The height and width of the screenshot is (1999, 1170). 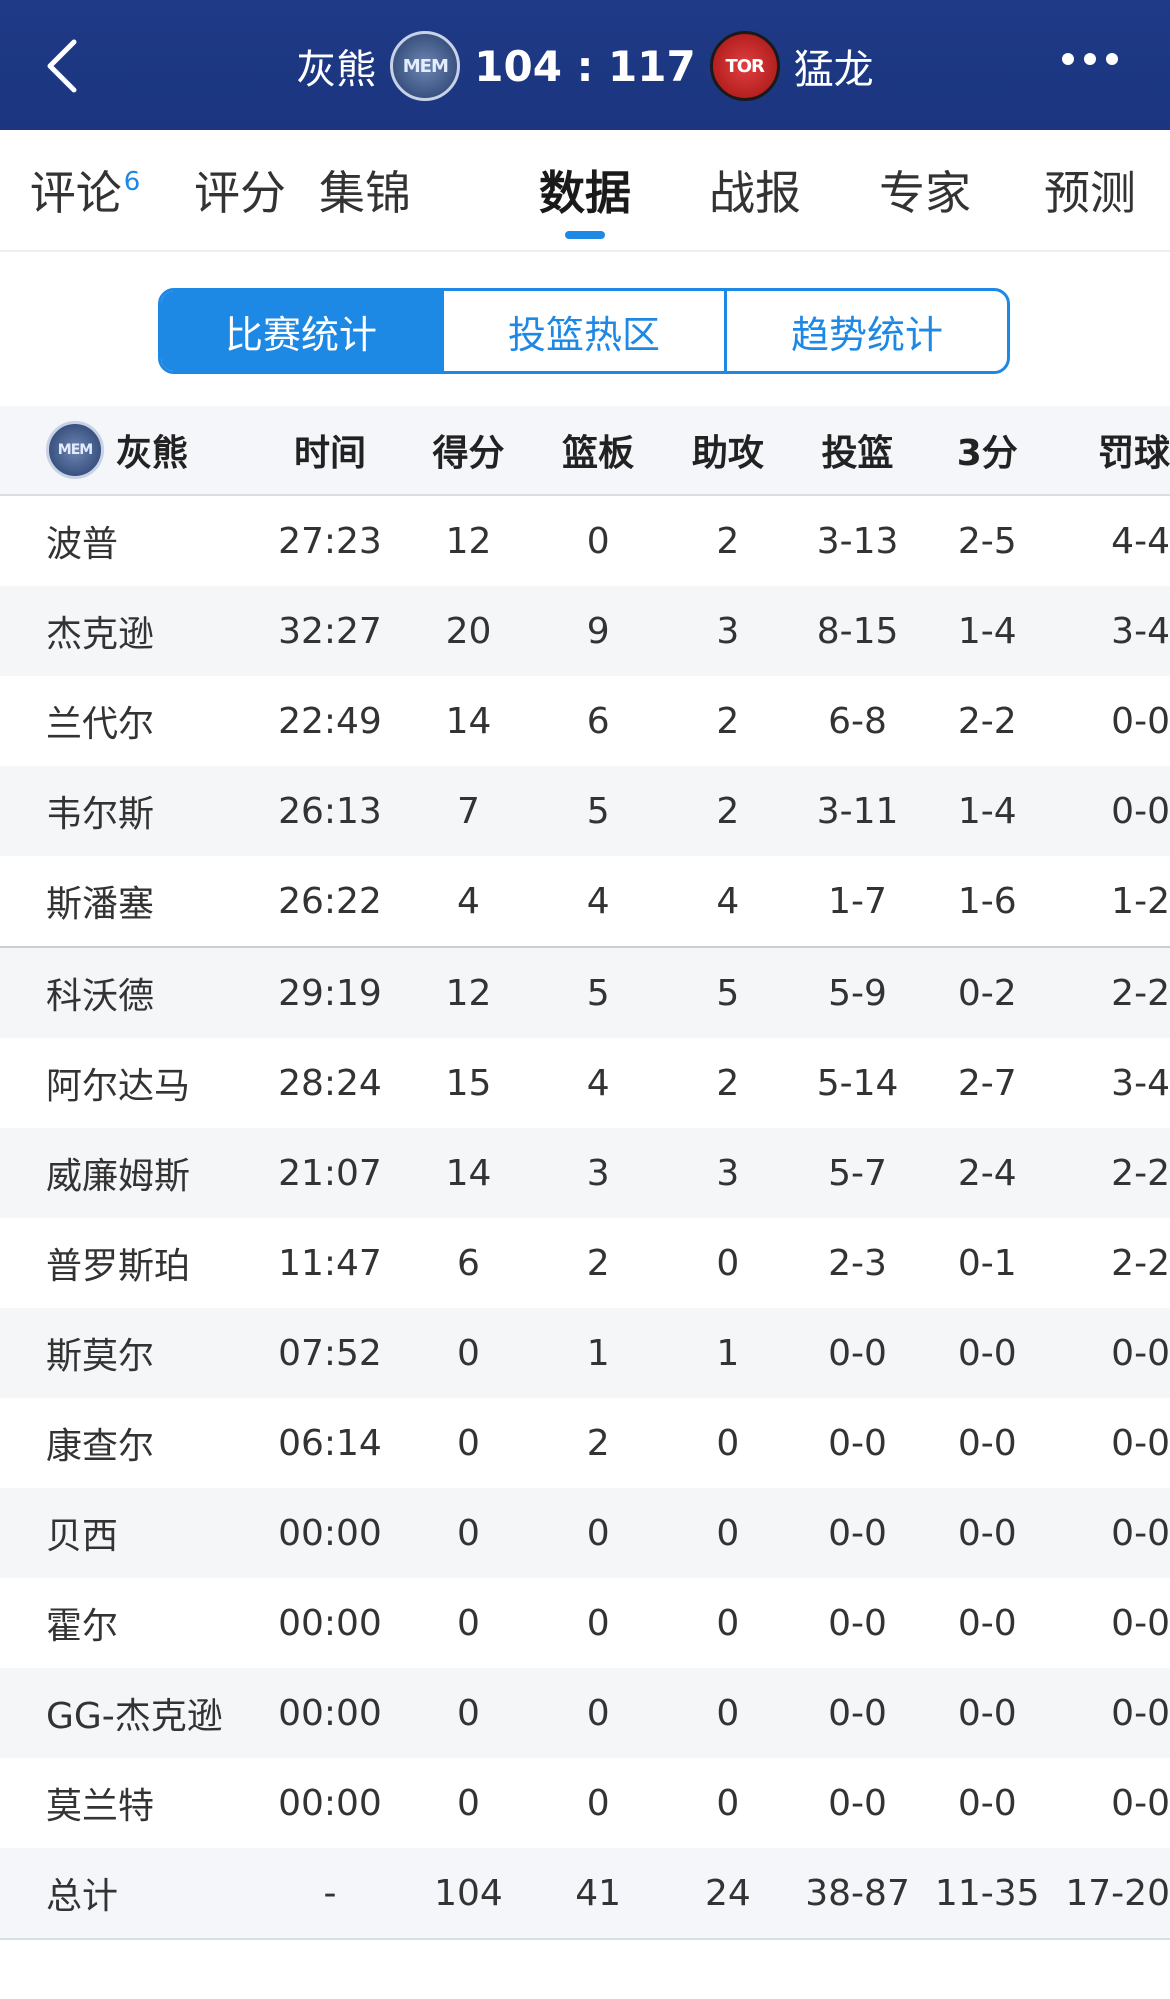 I want to click on stat-cell: 06:14, so click(x=330, y=1443).